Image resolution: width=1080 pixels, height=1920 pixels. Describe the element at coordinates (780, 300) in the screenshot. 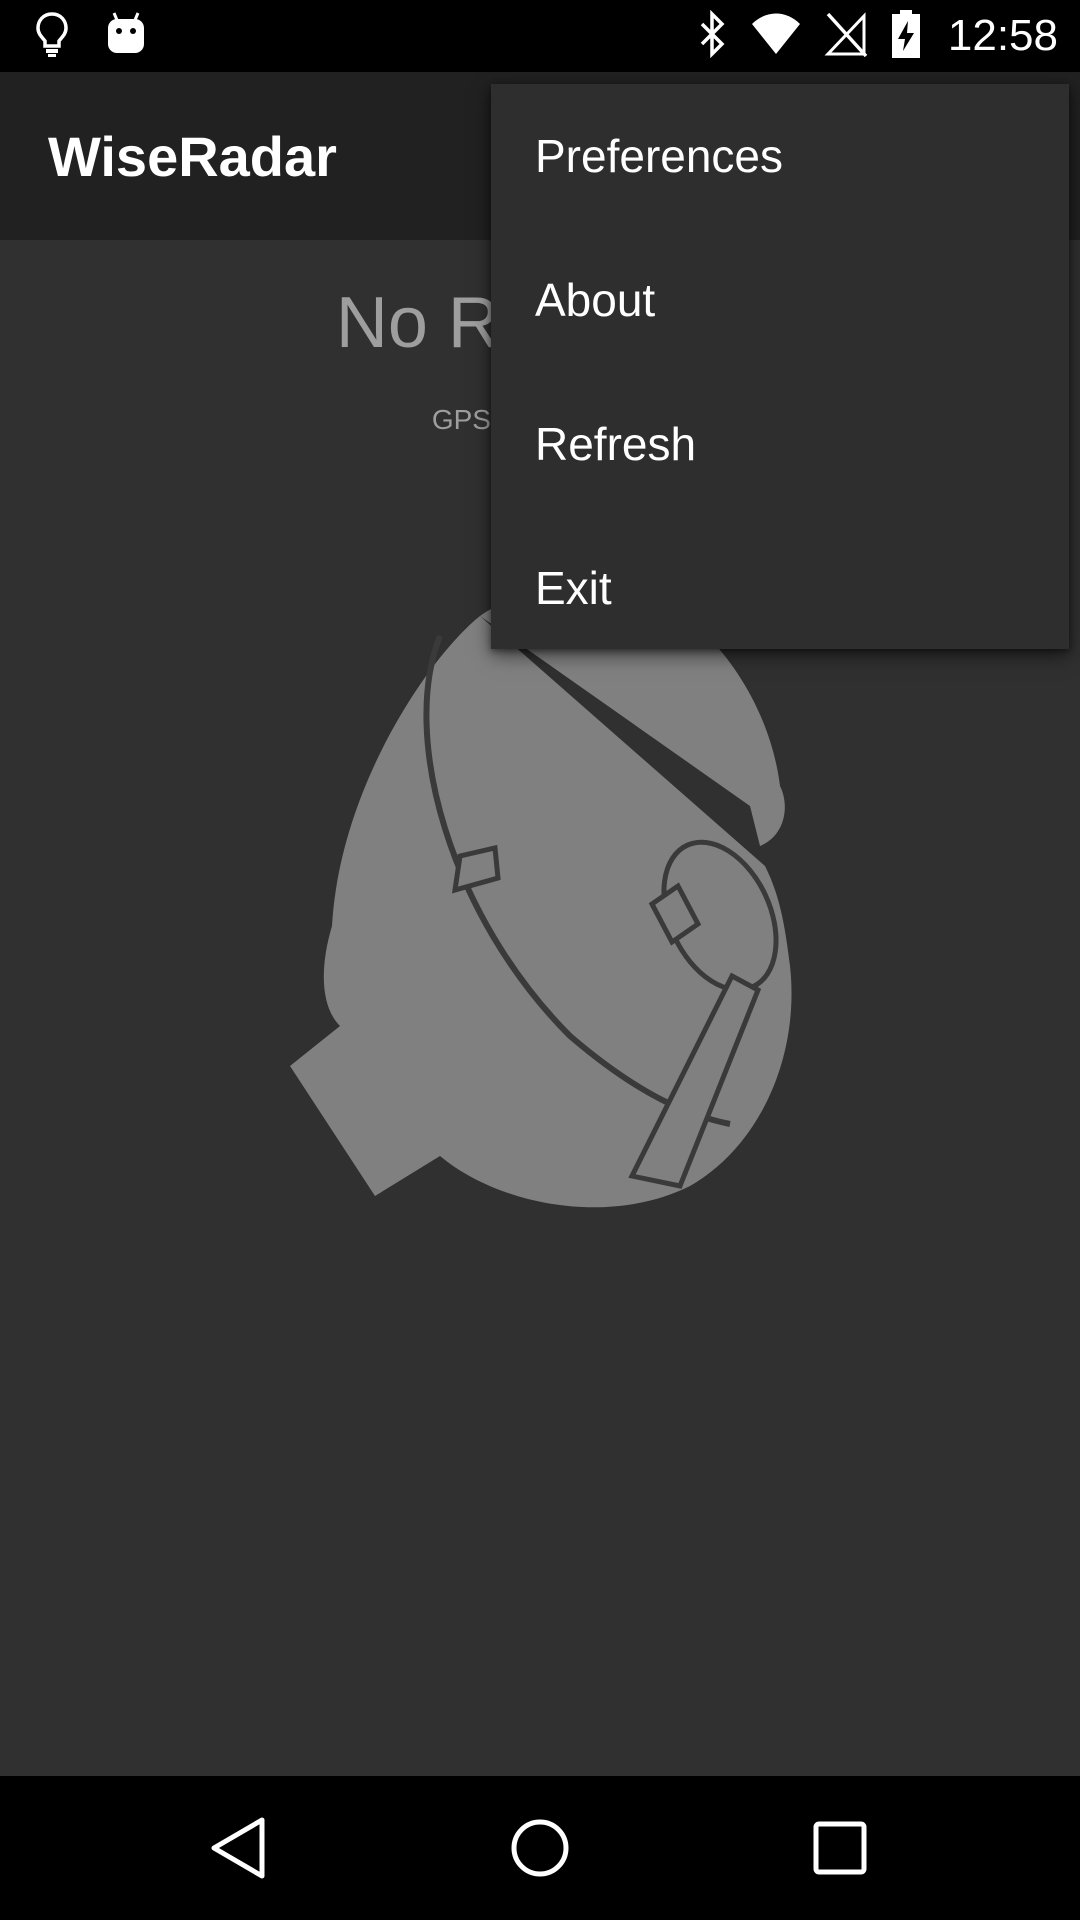

I see `menu-item-about: About` at that location.